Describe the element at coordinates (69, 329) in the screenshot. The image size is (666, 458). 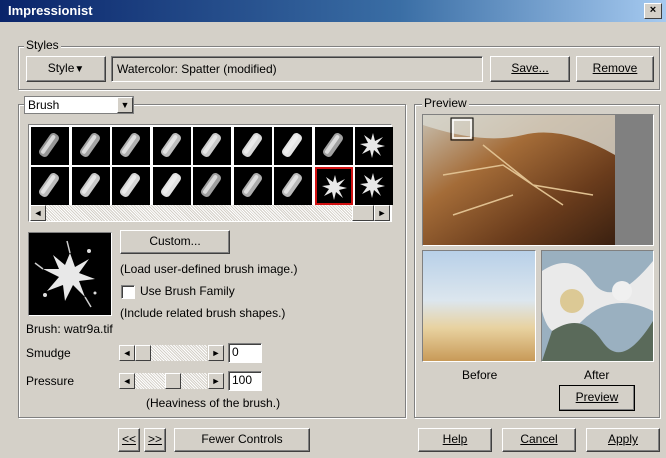
I see `brush-name: Brush: watr9a.tif` at that location.